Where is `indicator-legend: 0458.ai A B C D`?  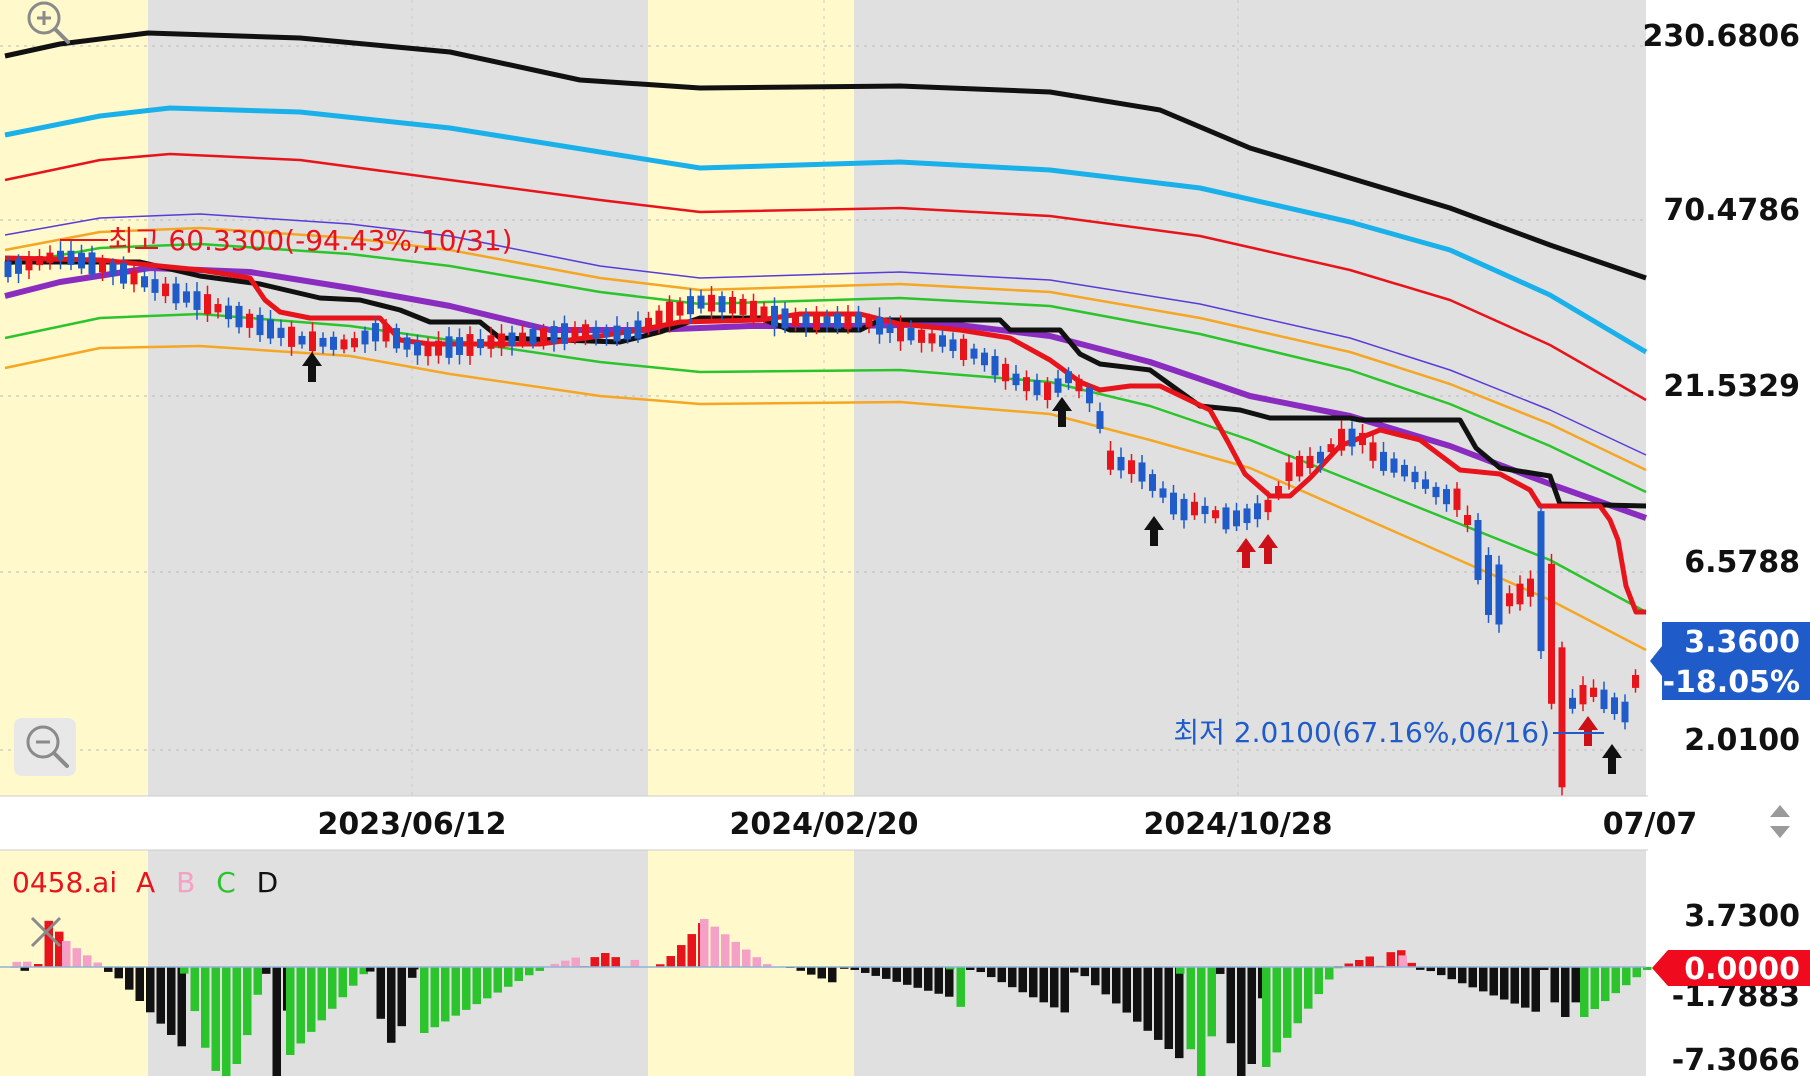
indicator-legend: 0458.ai A B C D is located at coordinates (145, 882).